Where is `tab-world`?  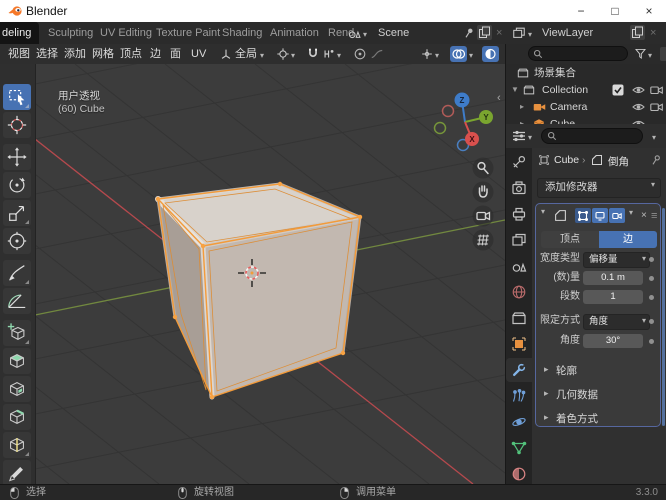 tab-world is located at coordinates (519, 292).